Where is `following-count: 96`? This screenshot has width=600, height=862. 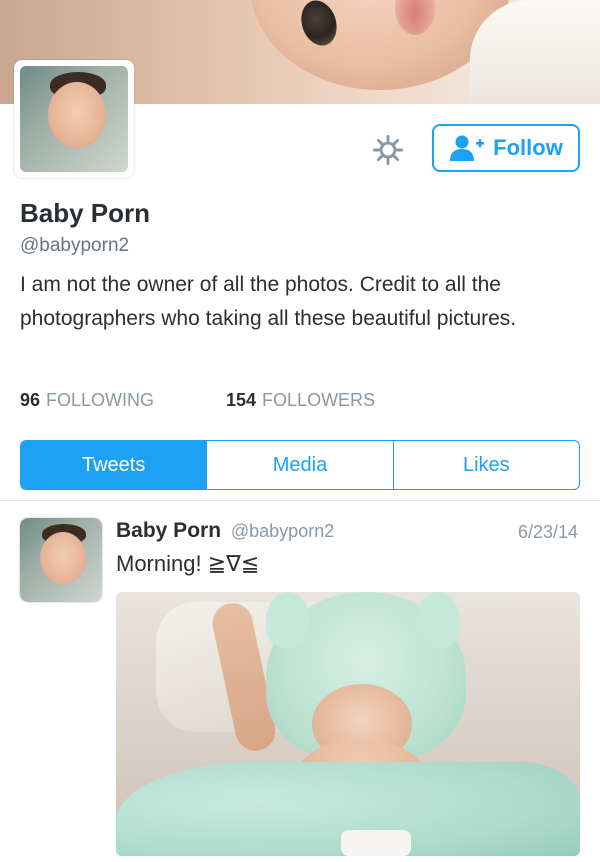 following-count: 96 is located at coordinates (30, 400).